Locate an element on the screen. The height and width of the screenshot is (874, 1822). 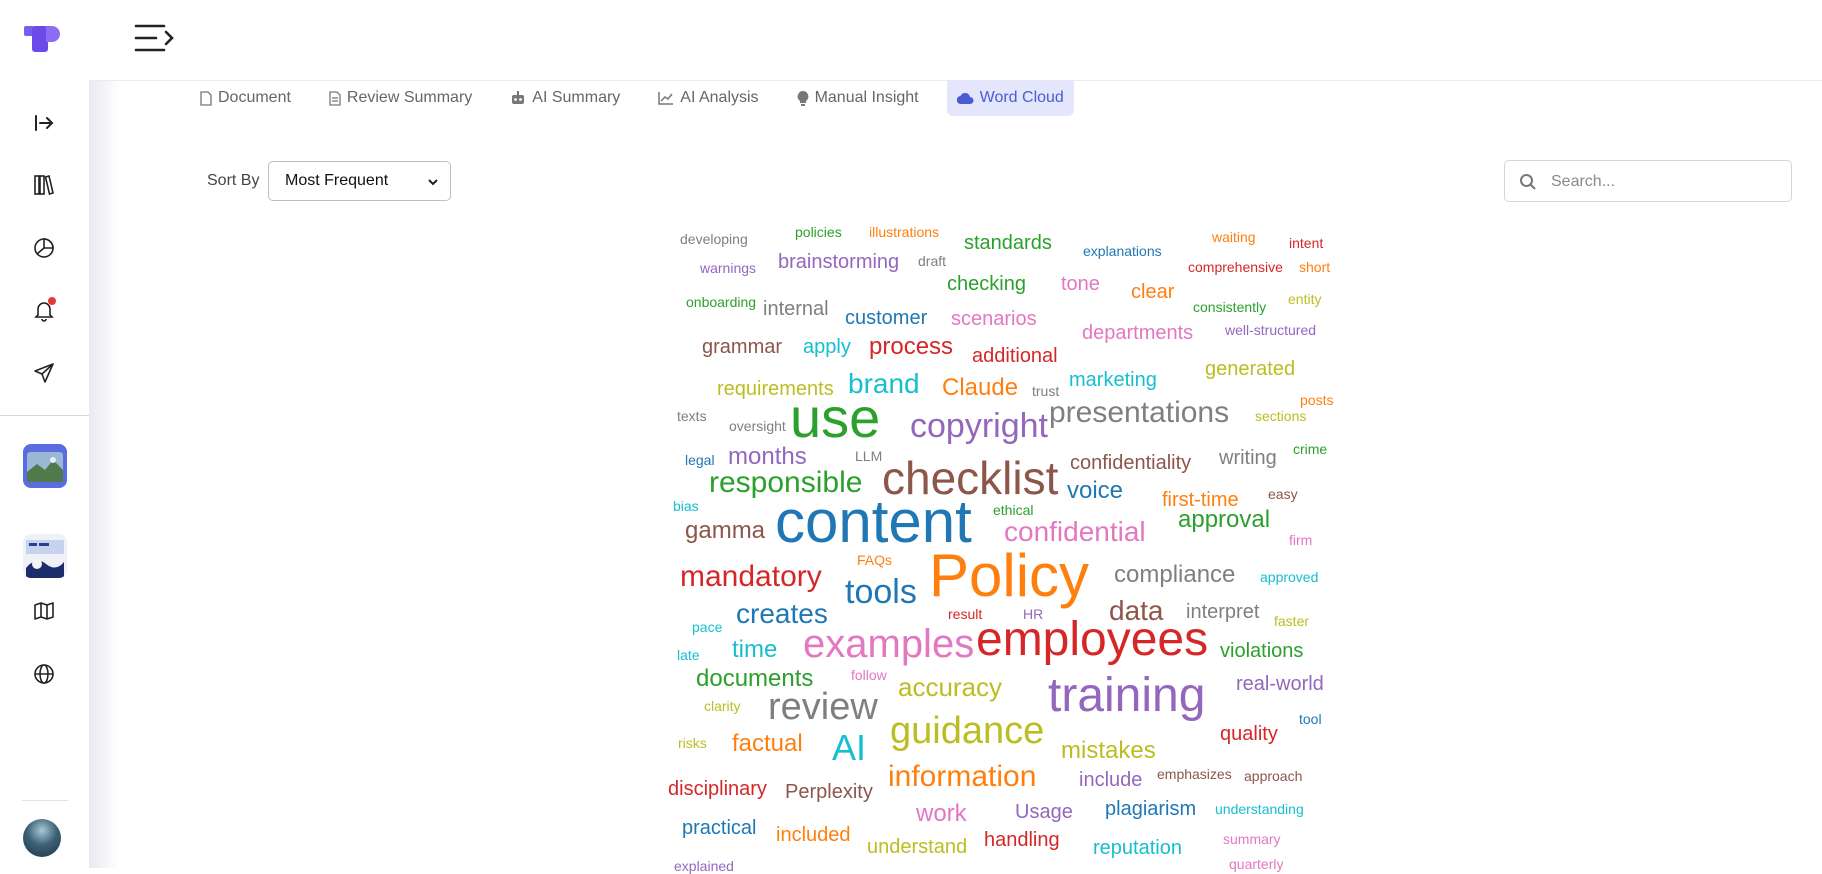
word-cloud-word: summary is located at coordinates (1252, 839).